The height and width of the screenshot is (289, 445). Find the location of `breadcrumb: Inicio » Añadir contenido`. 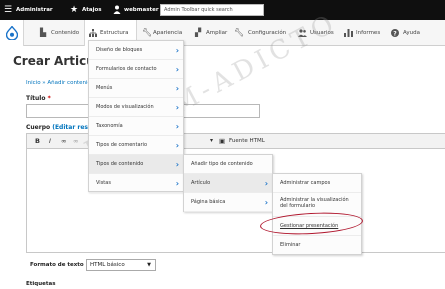

breadcrumb: Inicio » Añadir contenido is located at coordinates (60, 83).